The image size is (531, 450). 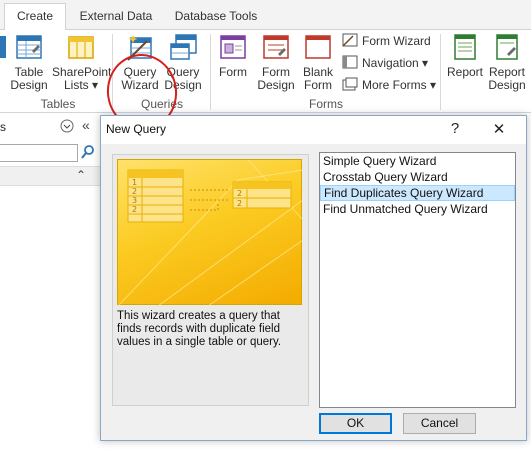 What do you see at coordinates (67, 127) in the screenshot?
I see `dropdown-circle-icon` at bounding box center [67, 127].